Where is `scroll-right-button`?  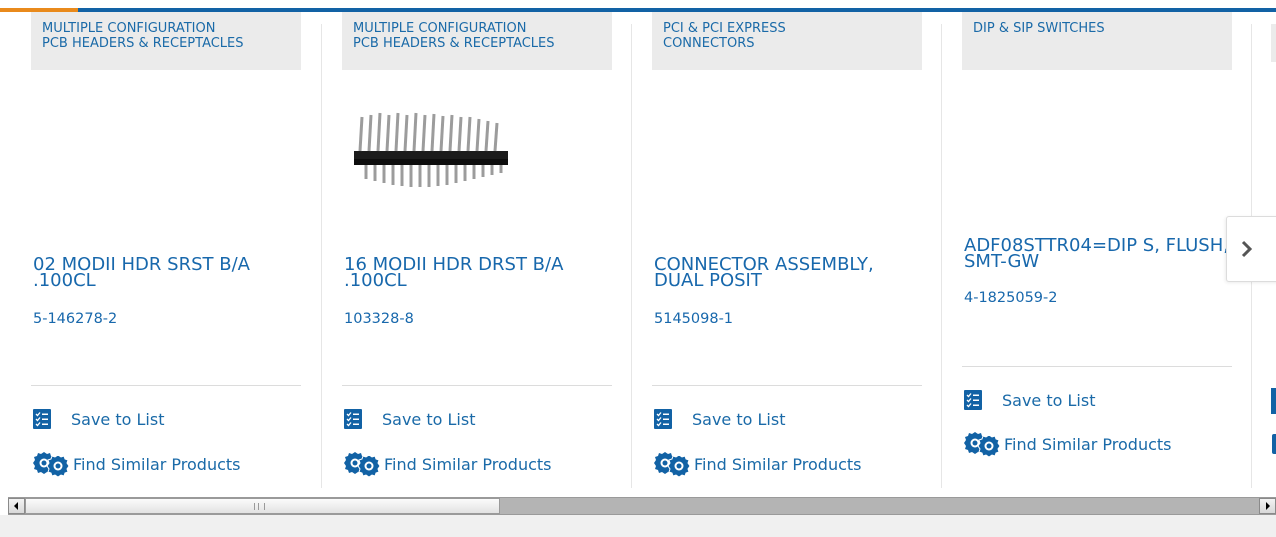 scroll-right-button is located at coordinates (1267, 506).